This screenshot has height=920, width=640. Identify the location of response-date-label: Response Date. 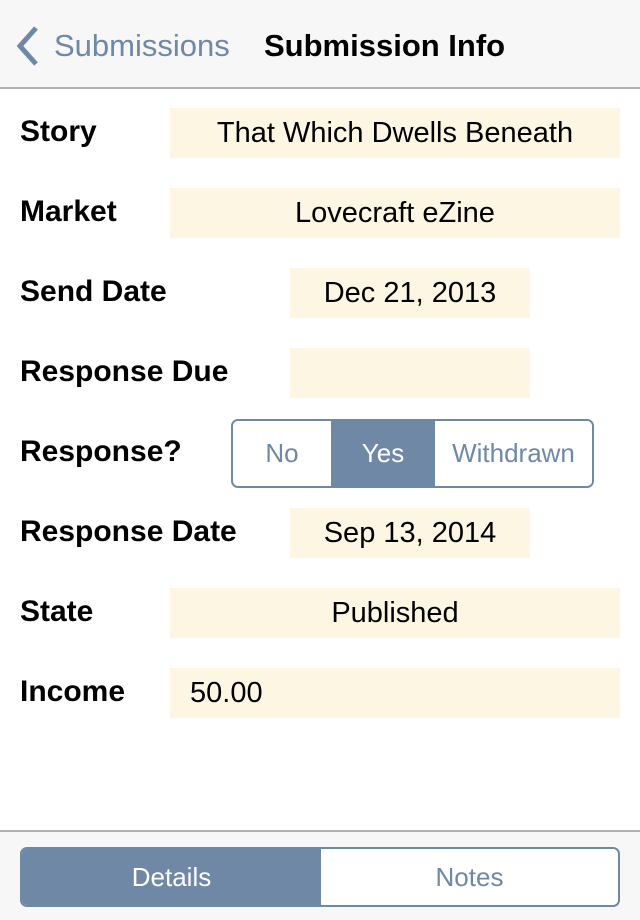
(128, 531).